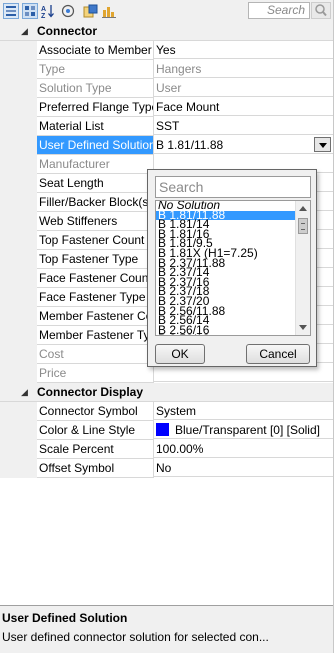 The image size is (335, 653). Describe the element at coordinates (169, 88) in the screenshot. I see `property-value-text: User` at that location.